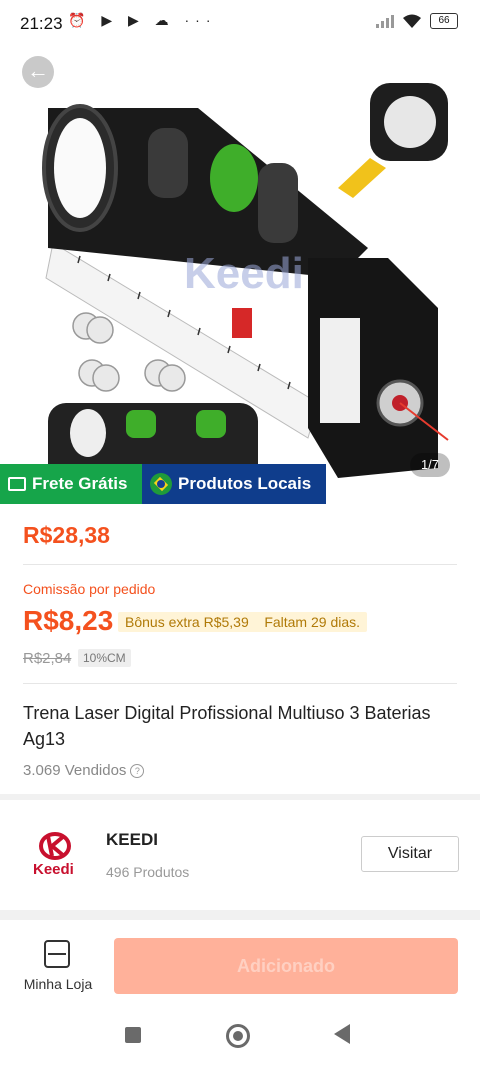  What do you see at coordinates (53, 869) in the screenshot?
I see `store-logo-text: Keedi` at bounding box center [53, 869].